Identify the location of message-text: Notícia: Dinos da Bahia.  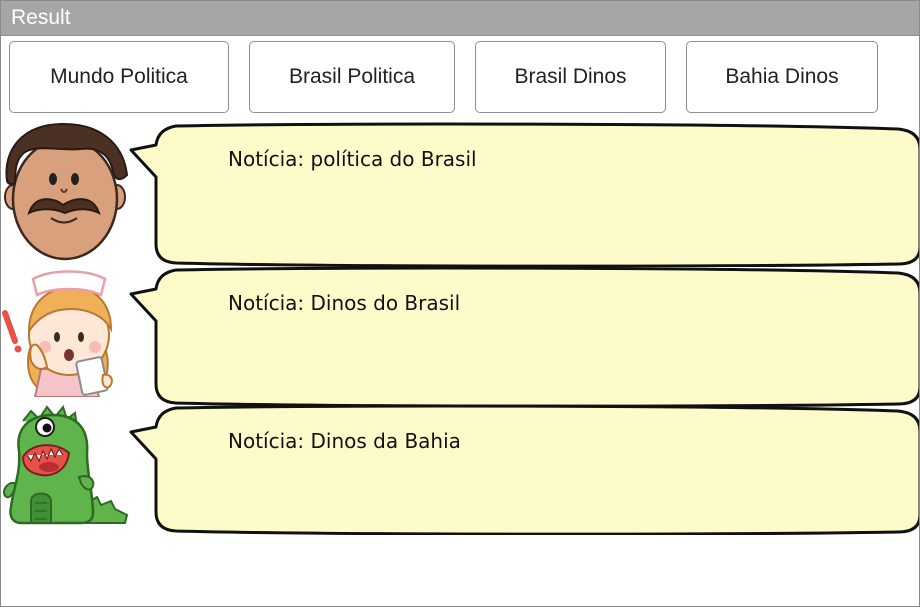
(344, 441).